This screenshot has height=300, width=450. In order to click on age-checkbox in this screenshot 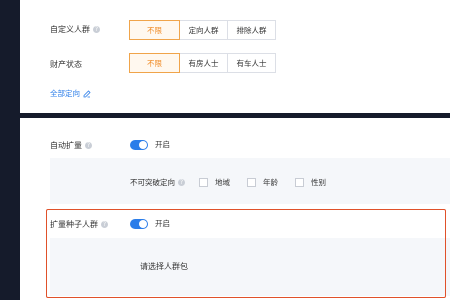, I will do `click(251, 182)`.